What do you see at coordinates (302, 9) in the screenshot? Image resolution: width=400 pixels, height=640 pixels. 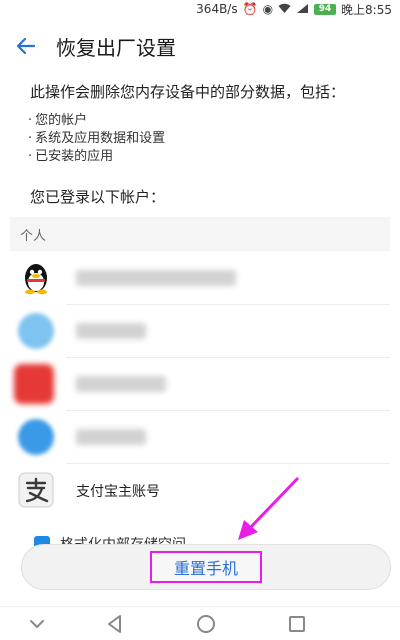 I see `signal-icon` at bounding box center [302, 9].